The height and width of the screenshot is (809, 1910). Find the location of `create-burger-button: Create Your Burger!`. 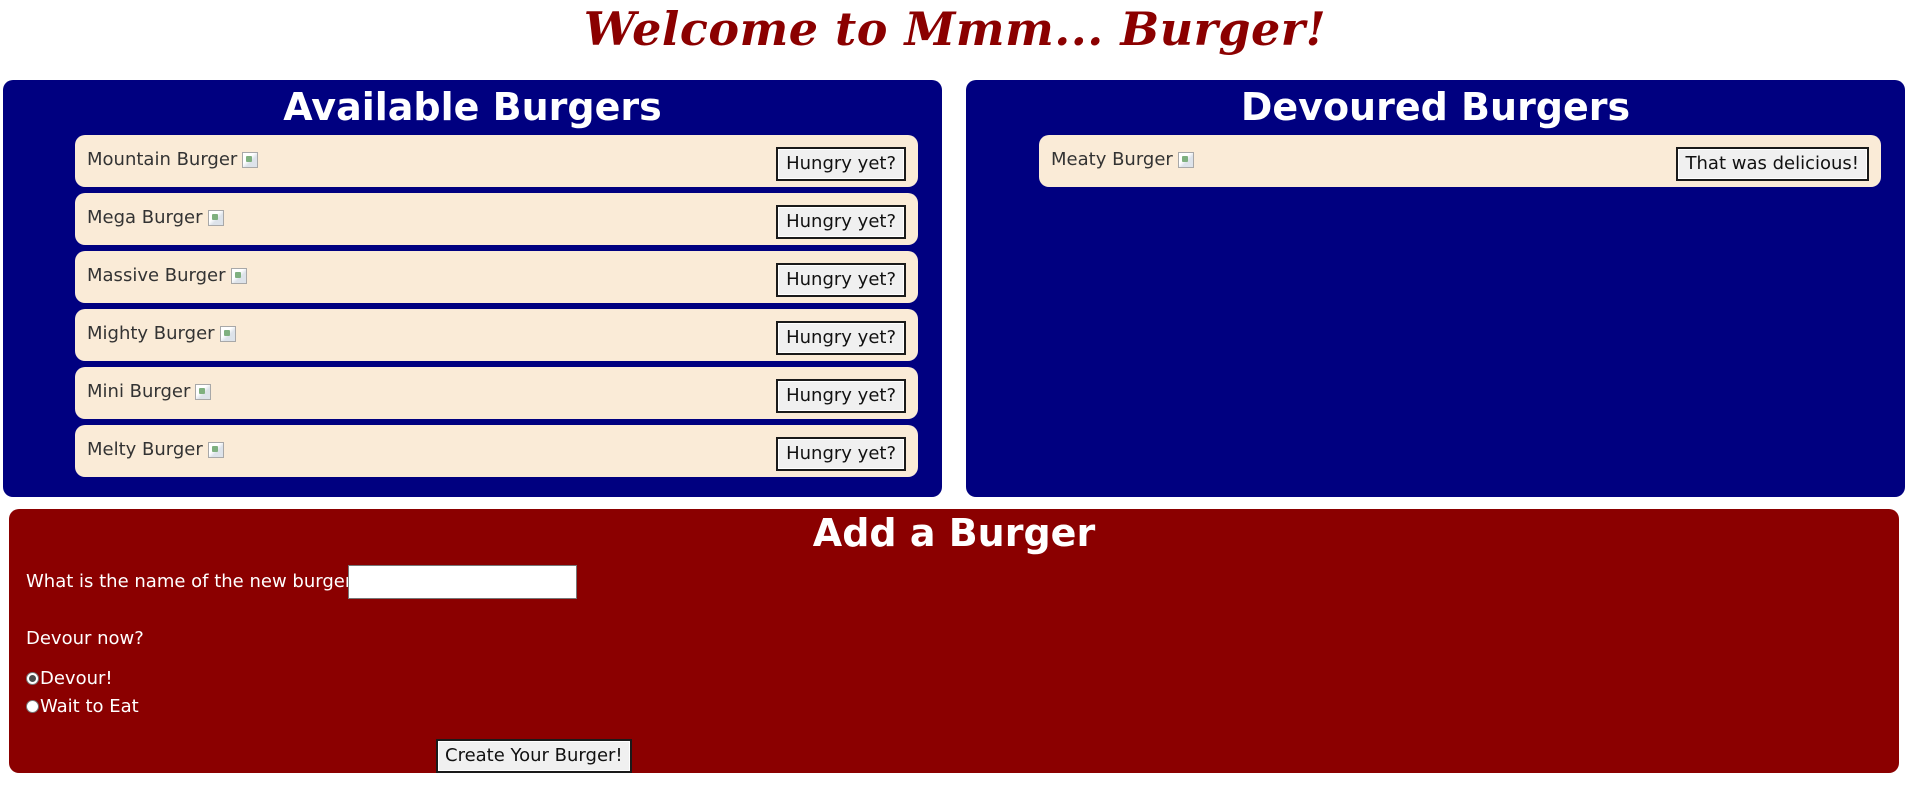

create-burger-button: Create Your Burger! is located at coordinates (534, 756).